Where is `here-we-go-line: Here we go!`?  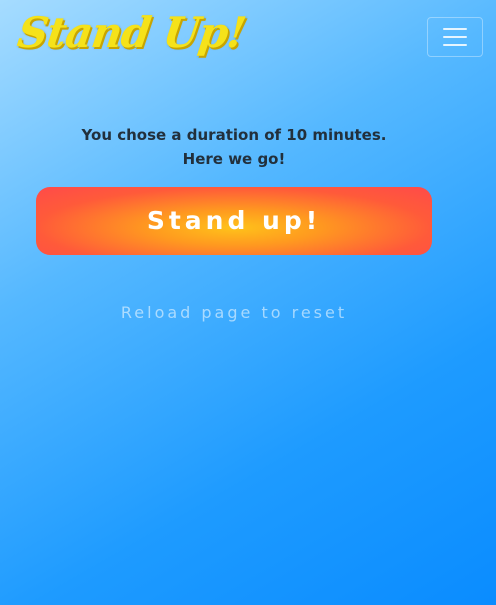
here-we-go-line: Here we go! is located at coordinates (234, 159).